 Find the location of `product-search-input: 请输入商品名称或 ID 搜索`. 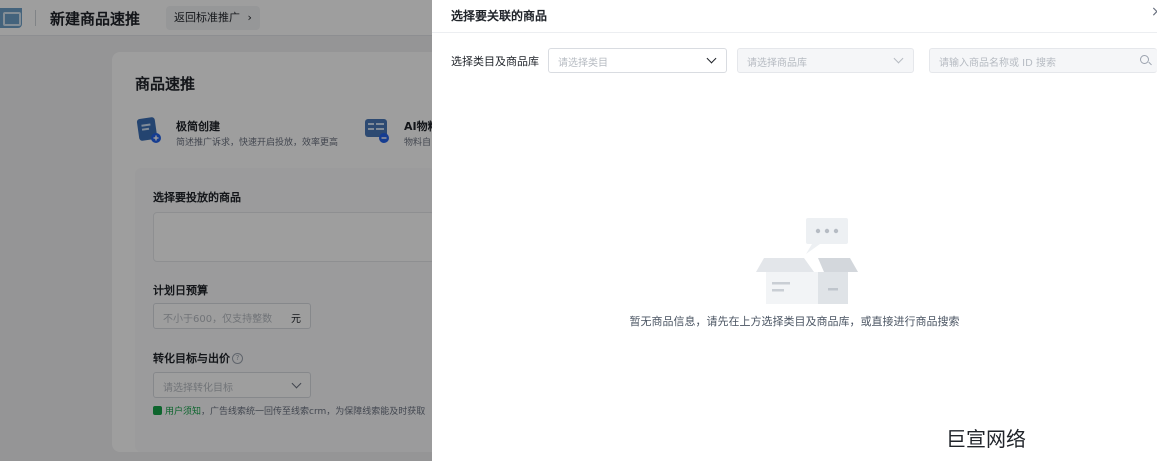

product-search-input: 请输入商品名称或 ID 搜索 is located at coordinates (1043, 60).